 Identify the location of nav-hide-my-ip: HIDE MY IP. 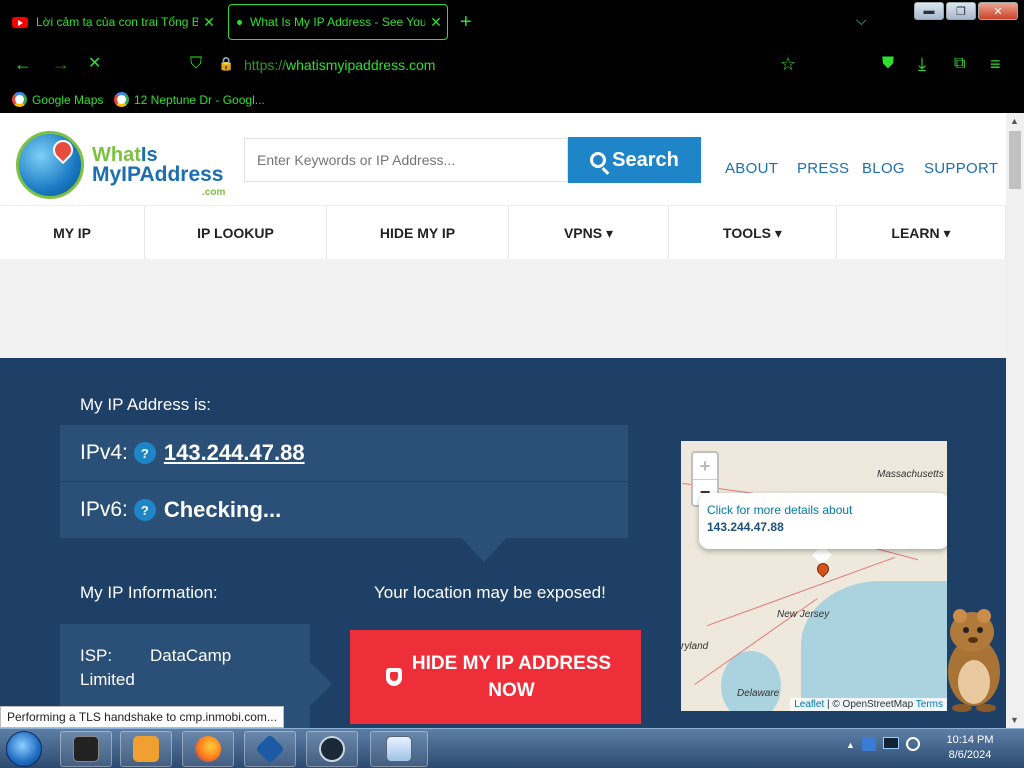
(418, 233).